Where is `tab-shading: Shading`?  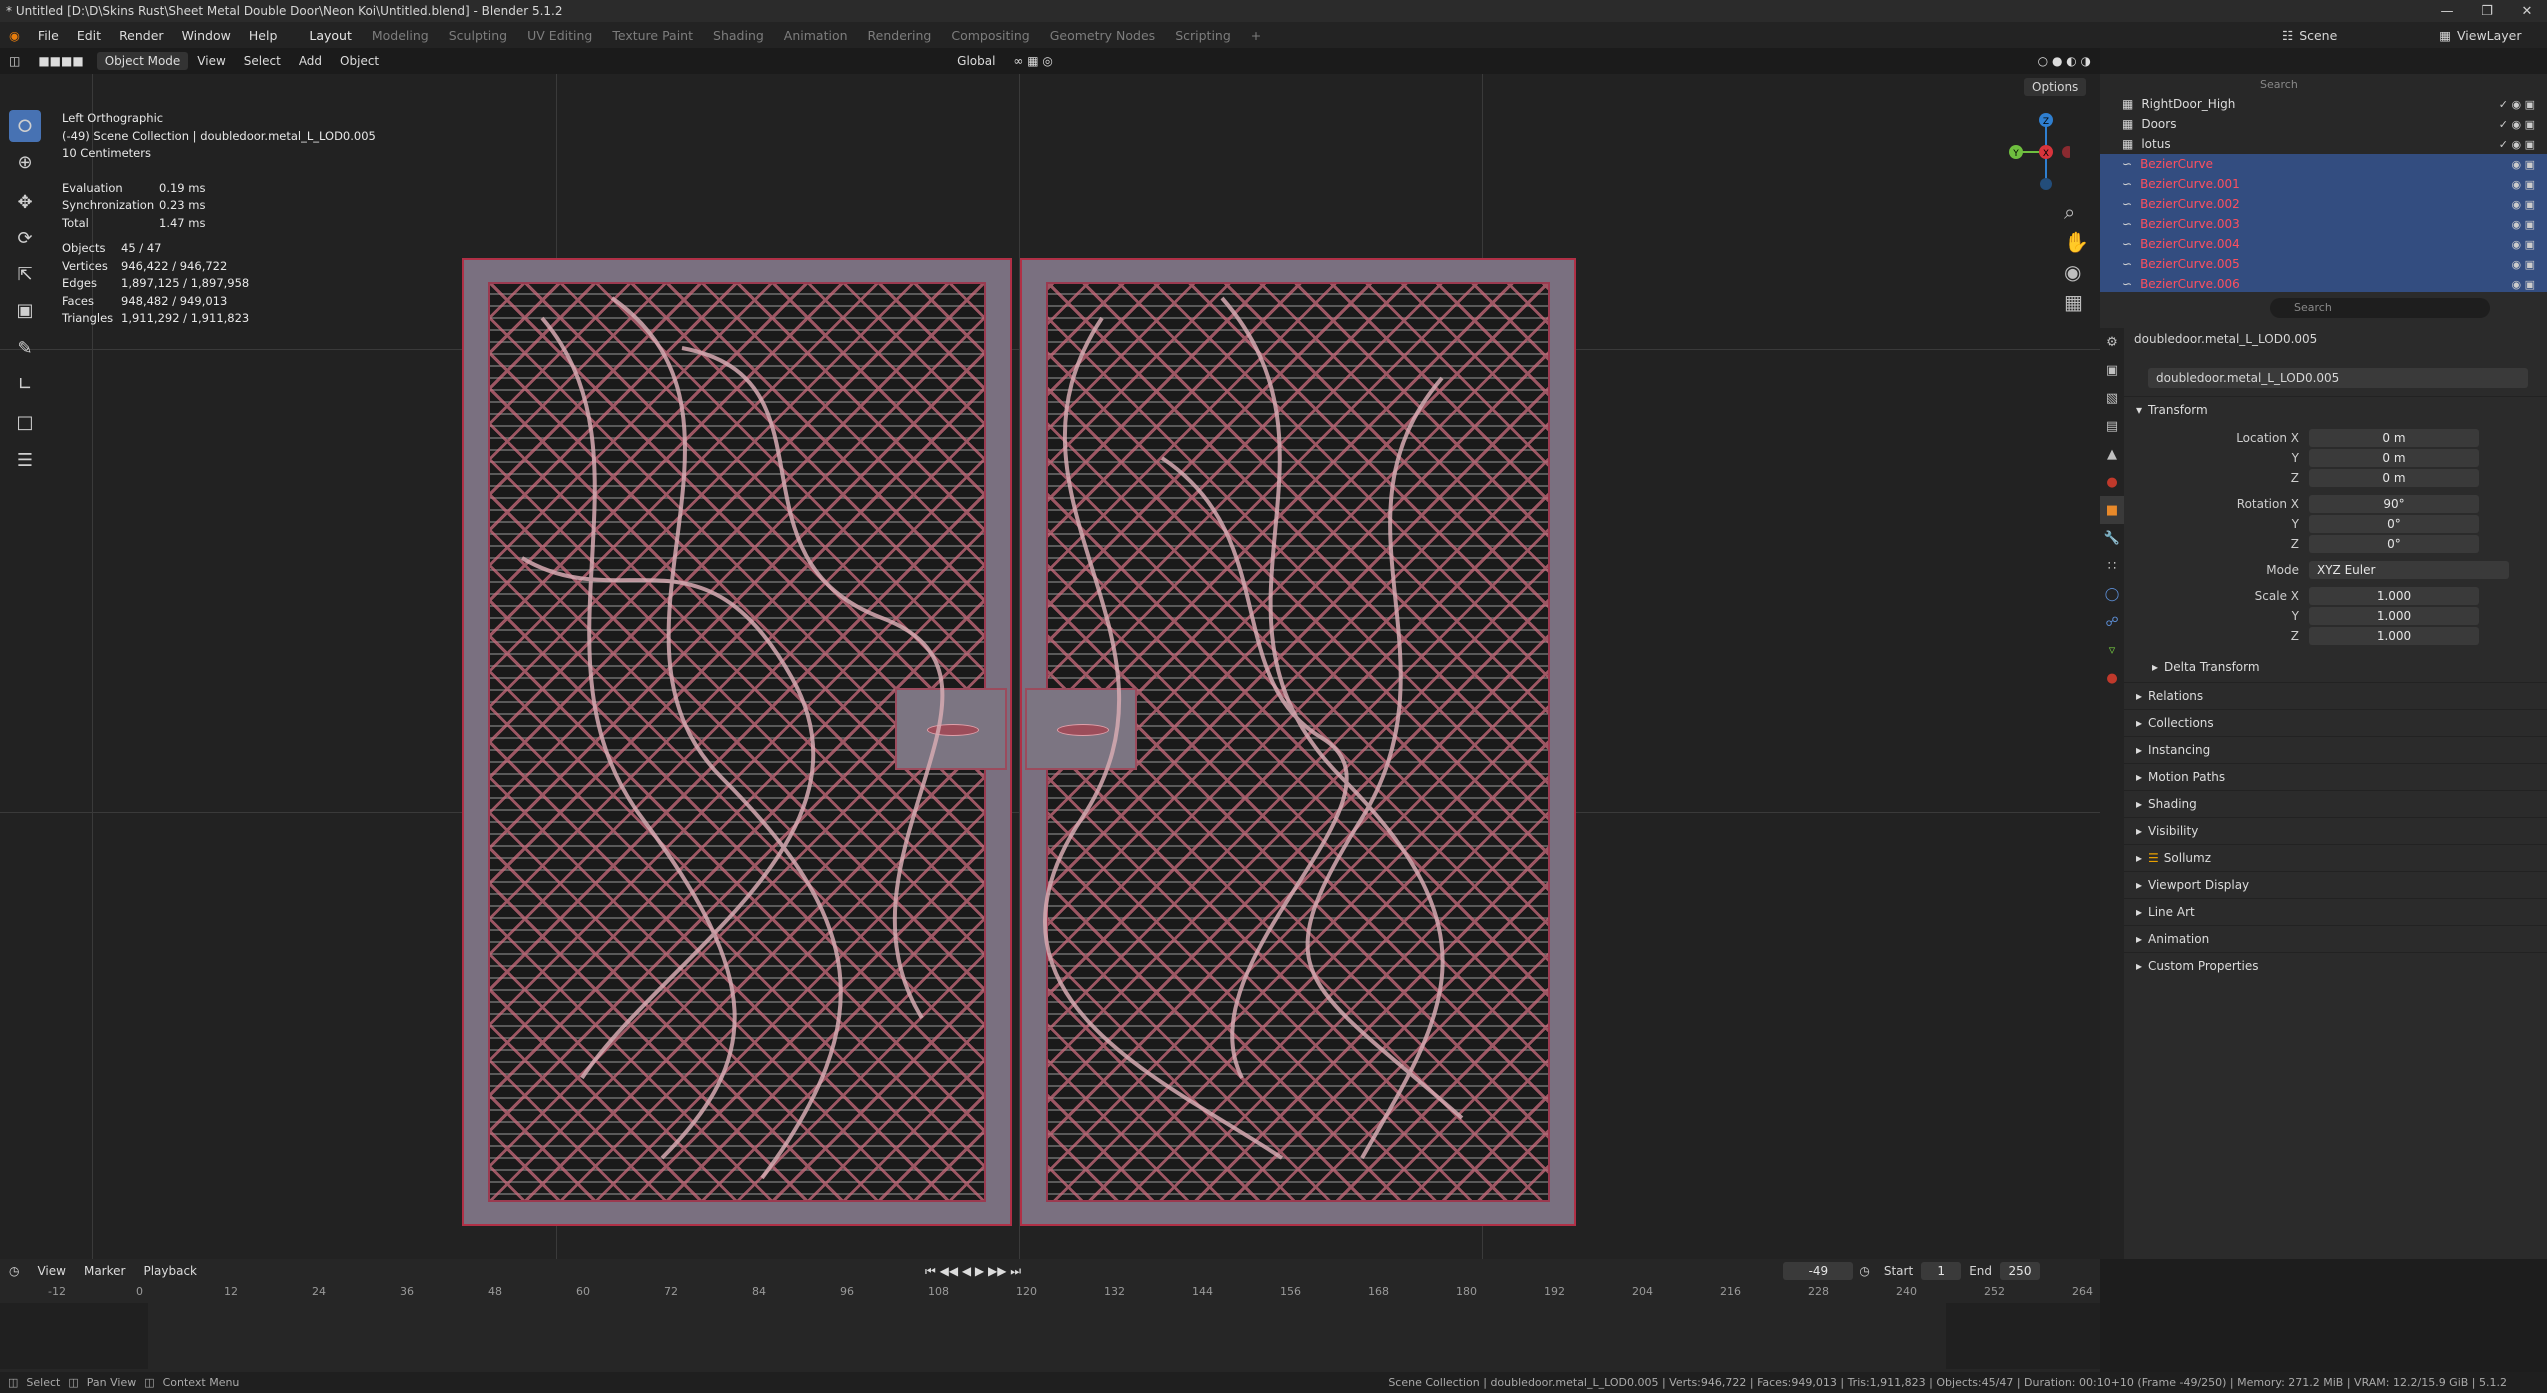
tab-shading: Shading is located at coordinates (738, 35).